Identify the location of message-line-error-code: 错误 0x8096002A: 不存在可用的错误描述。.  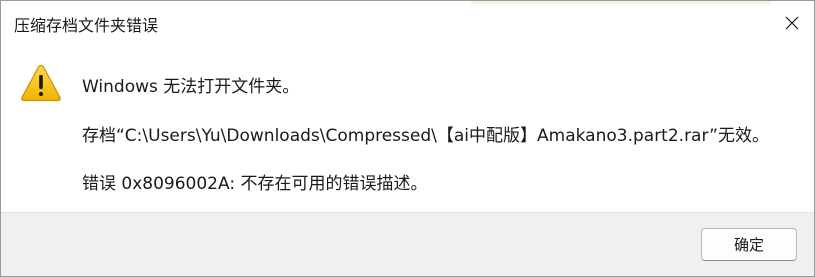
(255, 184).